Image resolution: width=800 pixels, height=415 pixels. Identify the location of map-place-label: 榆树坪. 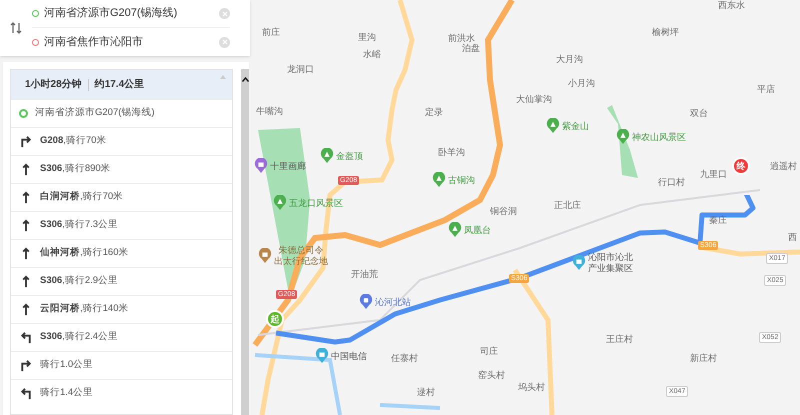
(665, 32).